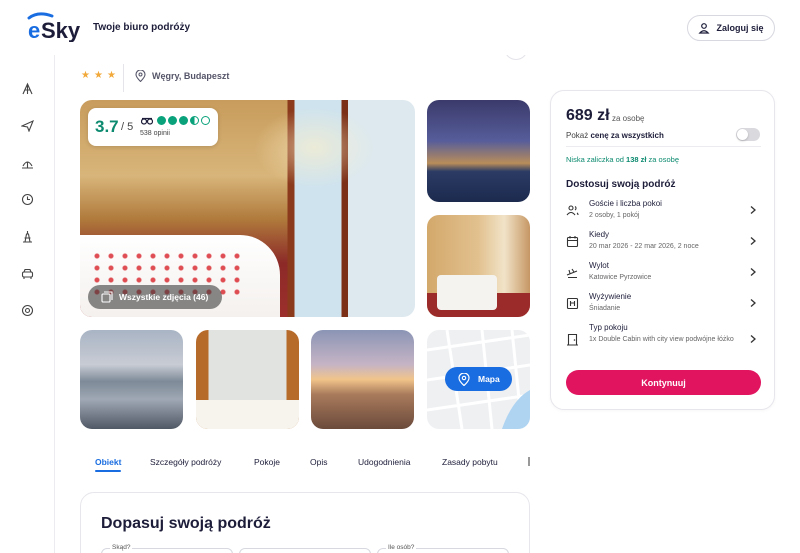 The width and height of the screenshot is (800, 553). What do you see at coordinates (147, 121) in the screenshot?
I see `tripadvisor-icon` at bounding box center [147, 121].